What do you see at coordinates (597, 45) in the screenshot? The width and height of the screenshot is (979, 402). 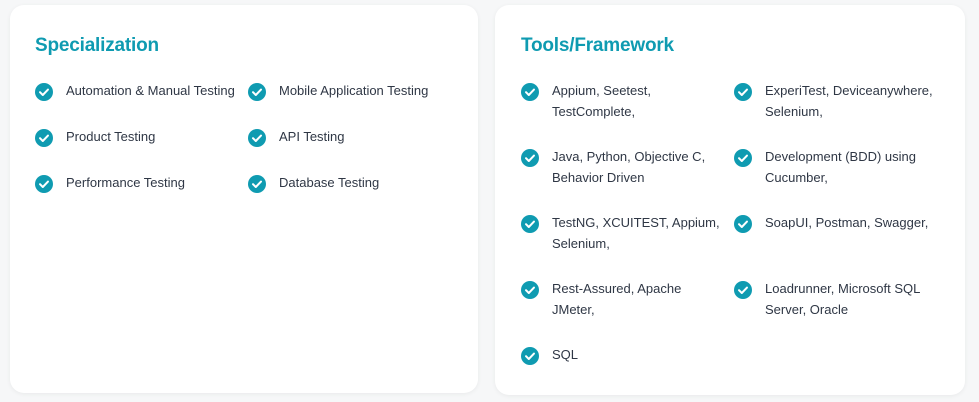 I see `tools-framework-title: Tools/Framework` at bounding box center [597, 45].